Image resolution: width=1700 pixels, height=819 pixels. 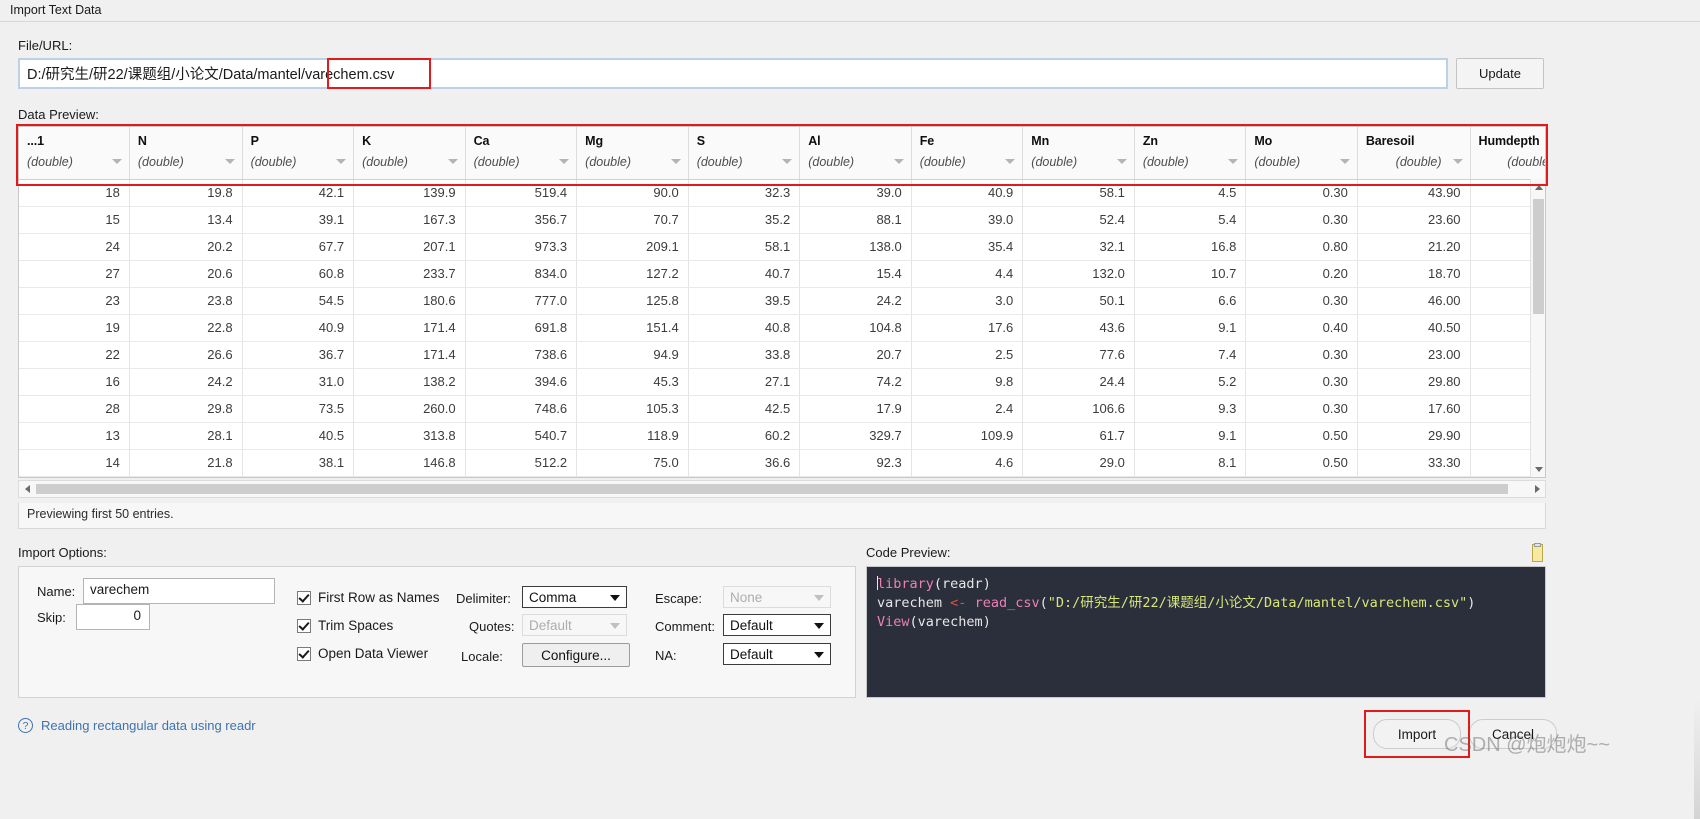 What do you see at coordinates (298, 328) in the screenshot?
I see `table-cell: 40.9` at bounding box center [298, 328].